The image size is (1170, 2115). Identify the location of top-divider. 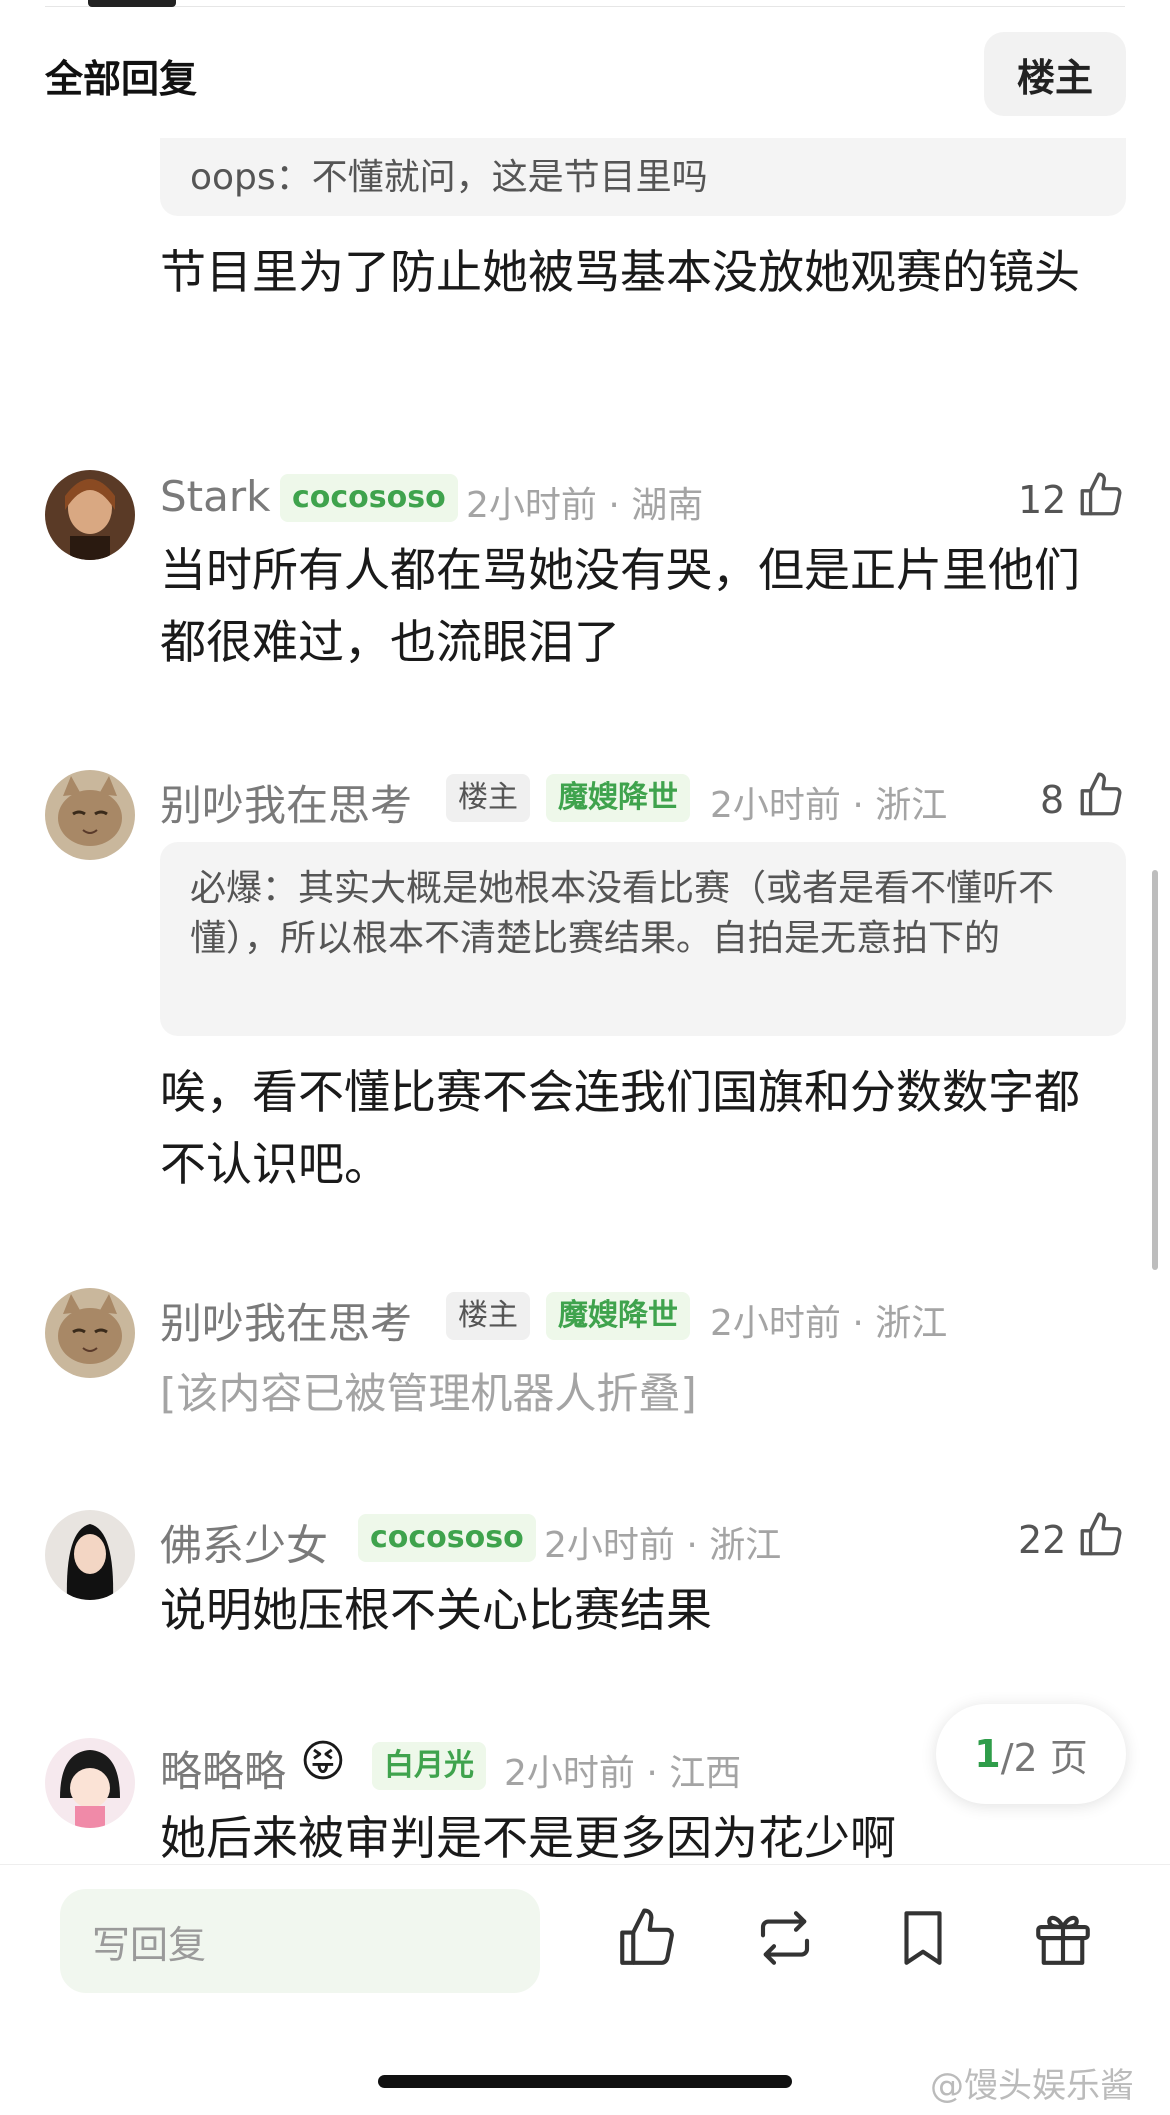
(585, 6).